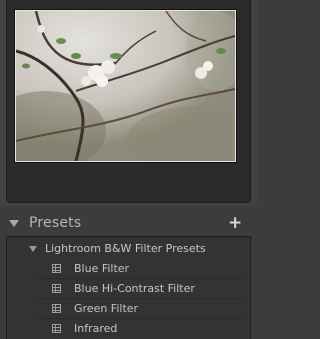 The width and height of the screenshot is (320, 339). What do you see at coordinates (96, 328) in the screenshot?
I see `preset-item-label: Infrared` at bounding box center [96, 328].